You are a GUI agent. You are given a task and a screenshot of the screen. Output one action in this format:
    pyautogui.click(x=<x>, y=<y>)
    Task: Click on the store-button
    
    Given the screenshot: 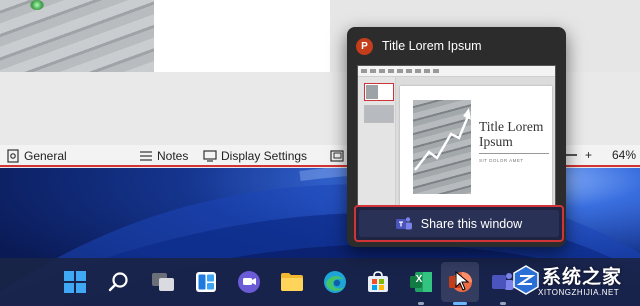 What is the action you would take?
    pyautogui.click(x=378, y=282)
    